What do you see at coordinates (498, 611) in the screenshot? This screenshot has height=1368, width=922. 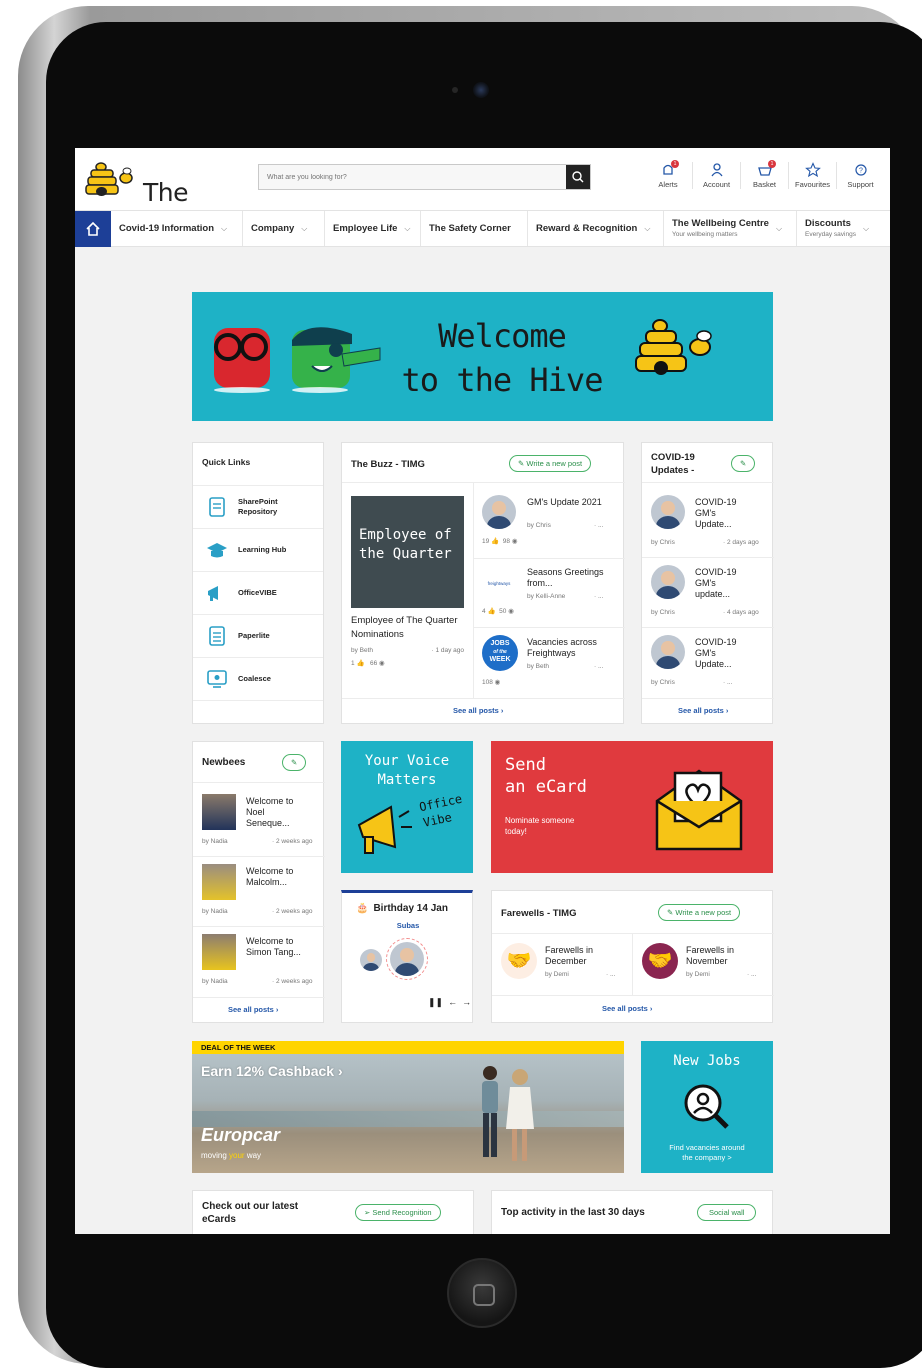 I see `post-stats: 4 👍 50 ◉` at bounding box center [498, 611].